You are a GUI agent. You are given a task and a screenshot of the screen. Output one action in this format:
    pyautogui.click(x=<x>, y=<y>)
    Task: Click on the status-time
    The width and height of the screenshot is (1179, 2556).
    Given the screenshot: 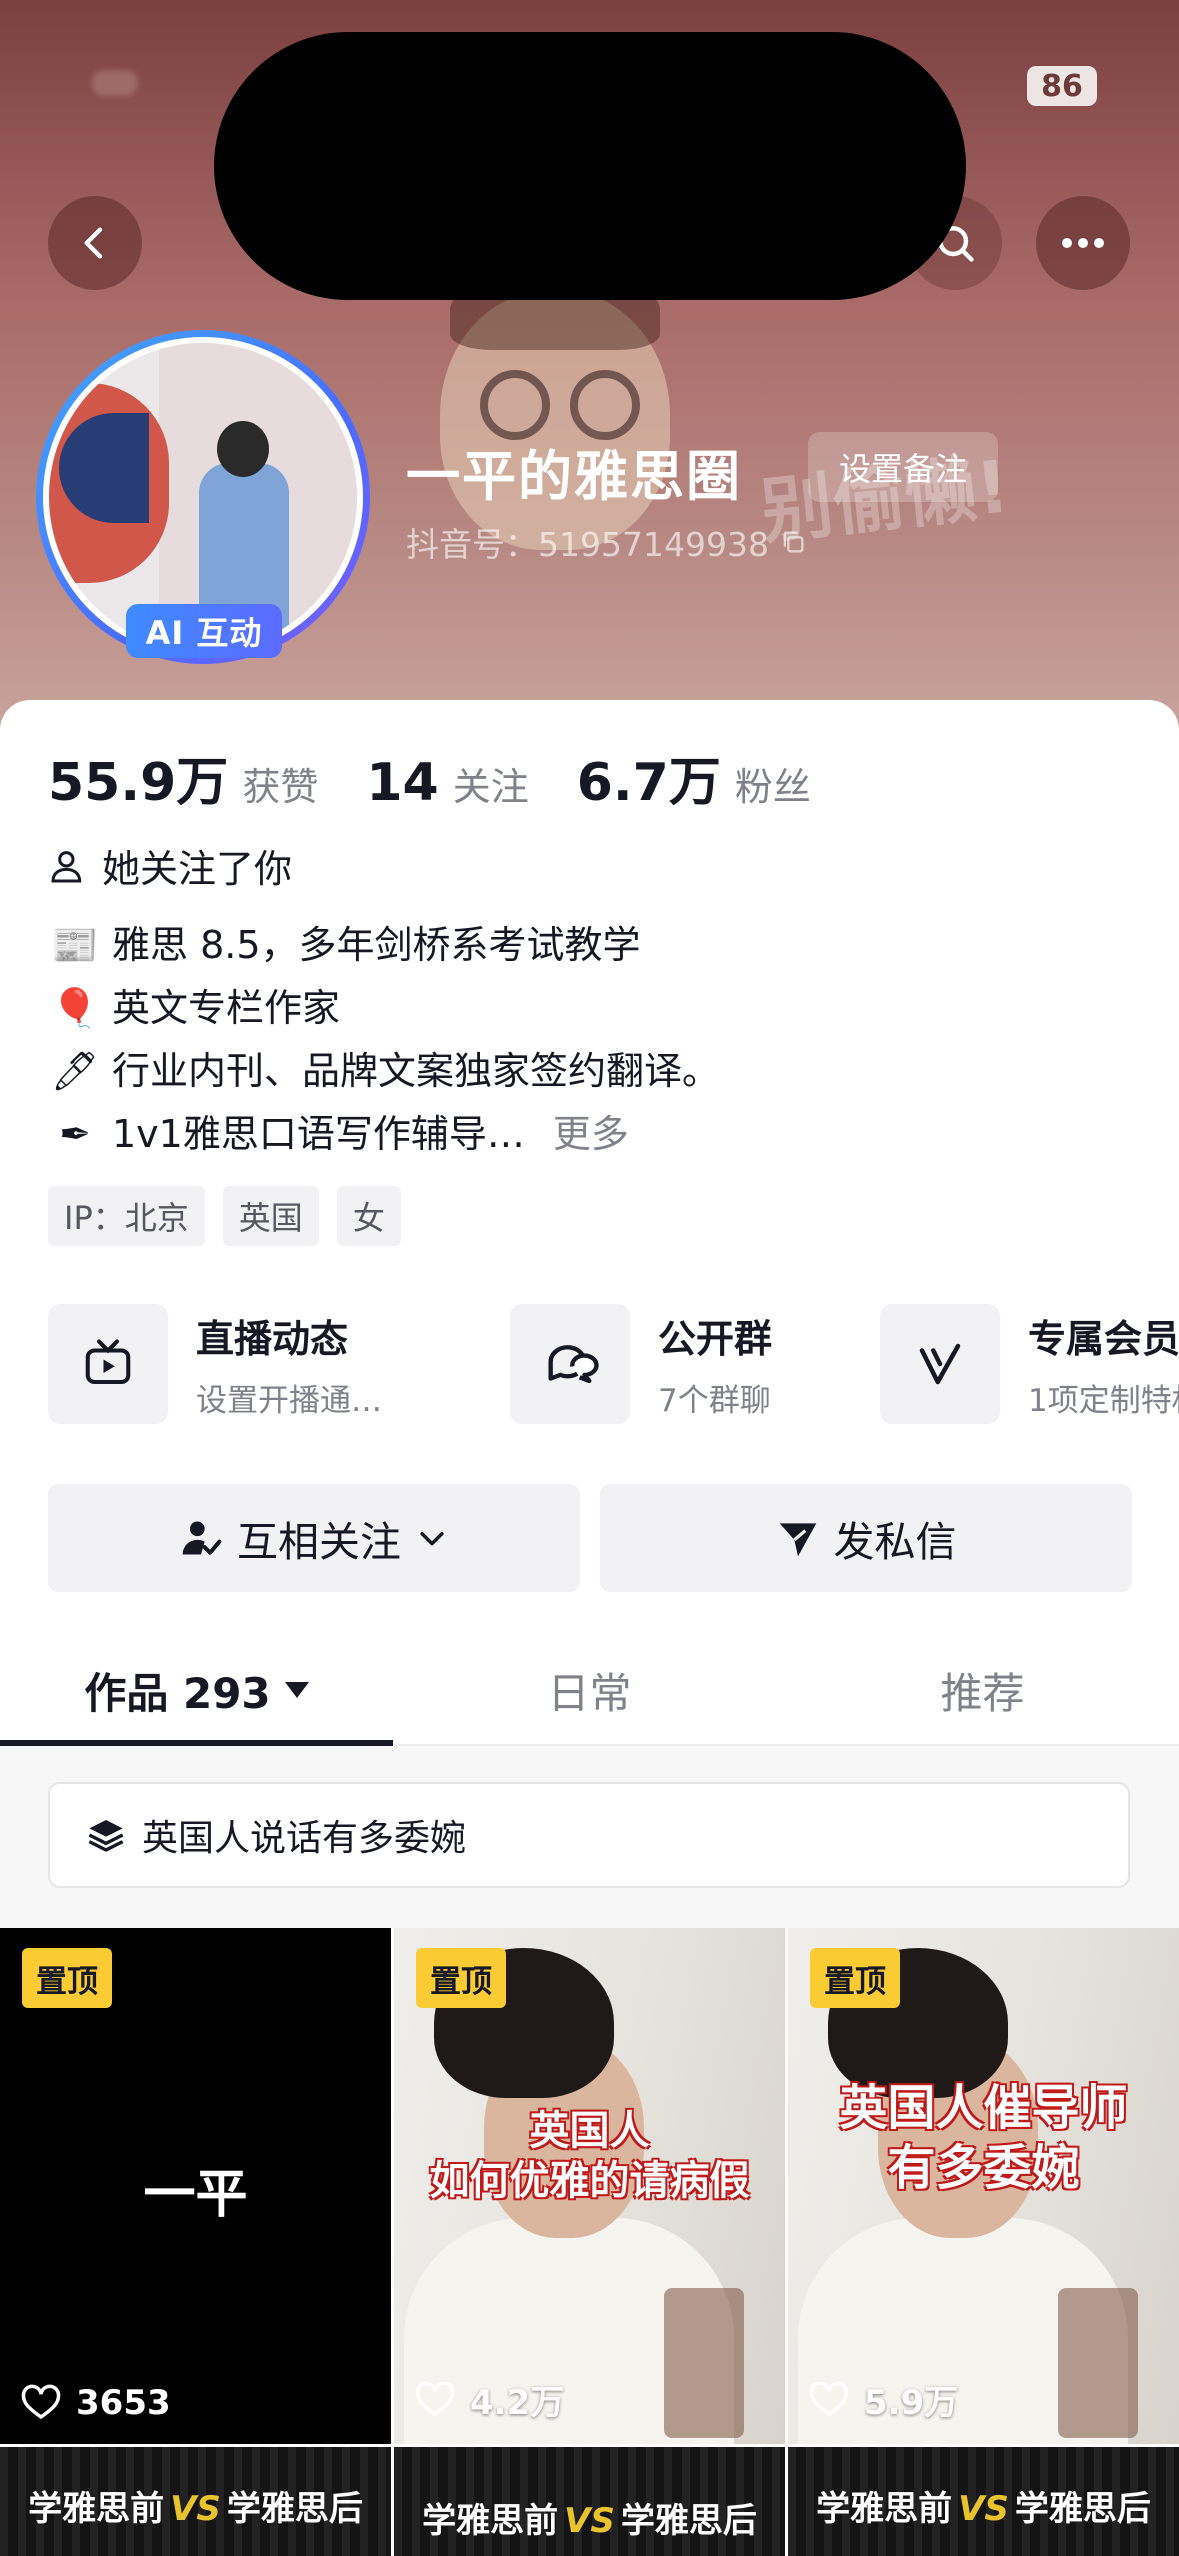 What is the action you would take?
    pyautogui.click(x=115, y=83)
    